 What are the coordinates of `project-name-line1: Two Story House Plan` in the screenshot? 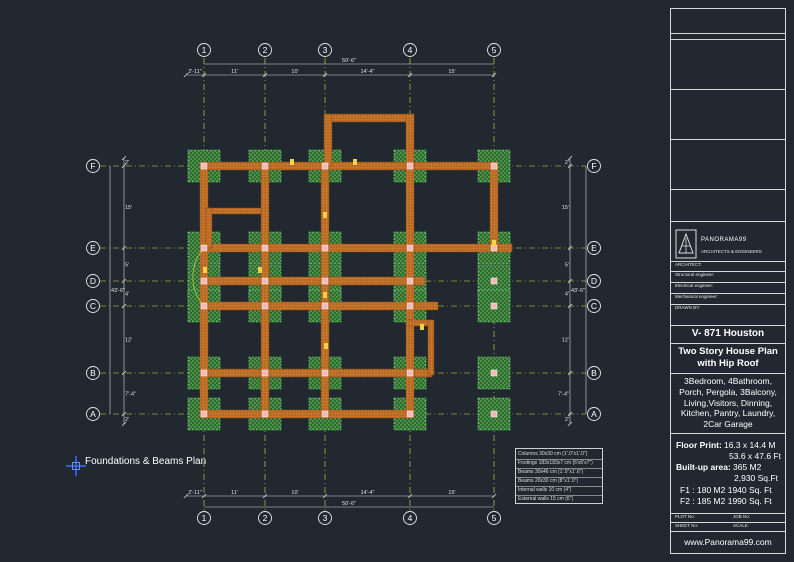 It's located at (728, 351).